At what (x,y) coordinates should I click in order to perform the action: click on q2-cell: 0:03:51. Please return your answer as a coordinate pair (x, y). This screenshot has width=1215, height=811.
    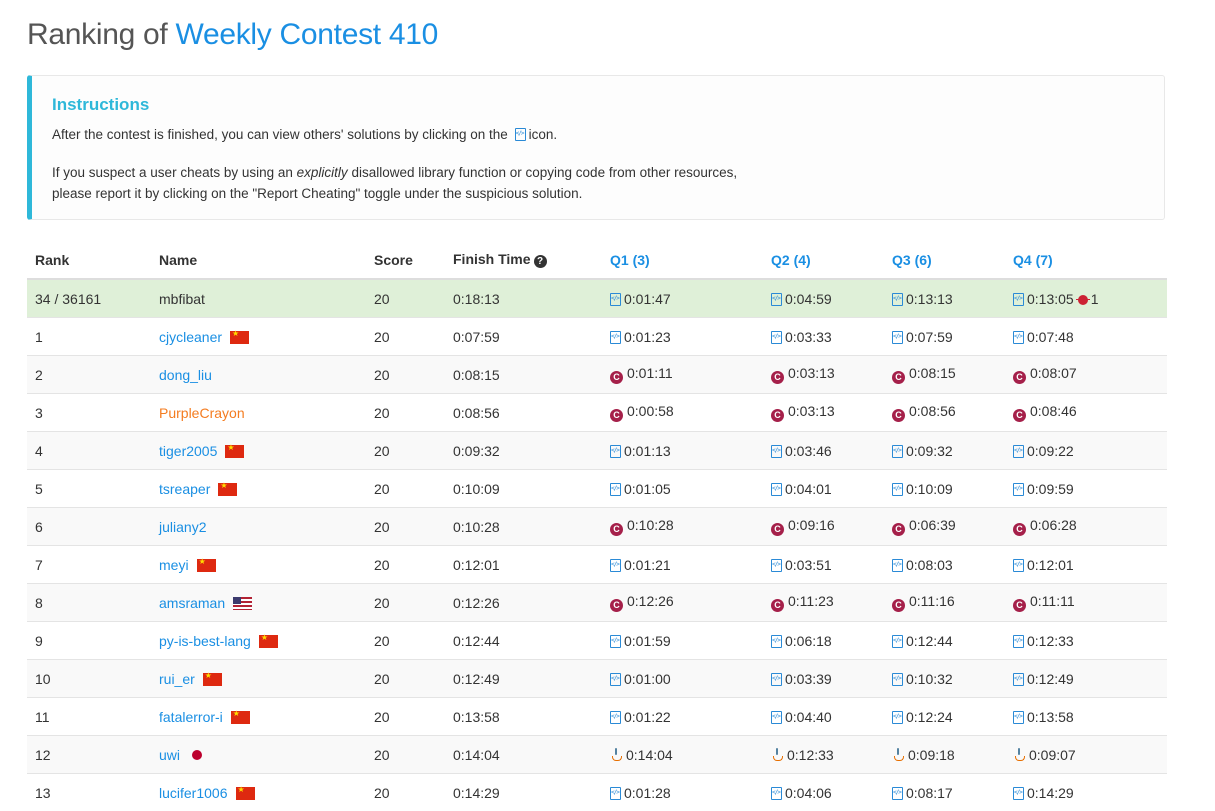
    Looking at the image, I should click on (823, 565).